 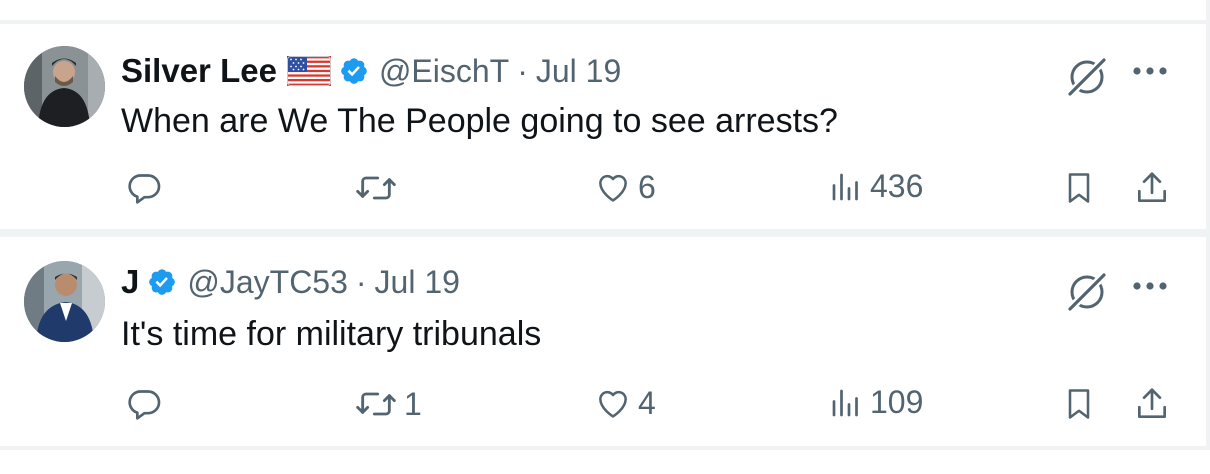 What do you see at coordinates (308, 71) in the screenshot?
I see `us-flag-icon` at bounding box center [308, 71].